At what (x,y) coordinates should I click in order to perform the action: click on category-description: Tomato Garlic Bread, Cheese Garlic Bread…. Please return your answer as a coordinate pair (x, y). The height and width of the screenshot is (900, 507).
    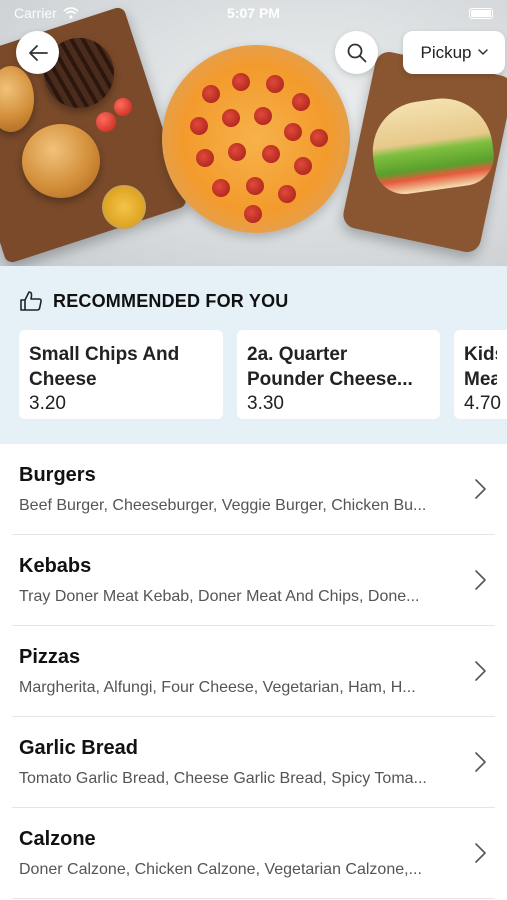
    Looking at the image, I should click on (223, 778).